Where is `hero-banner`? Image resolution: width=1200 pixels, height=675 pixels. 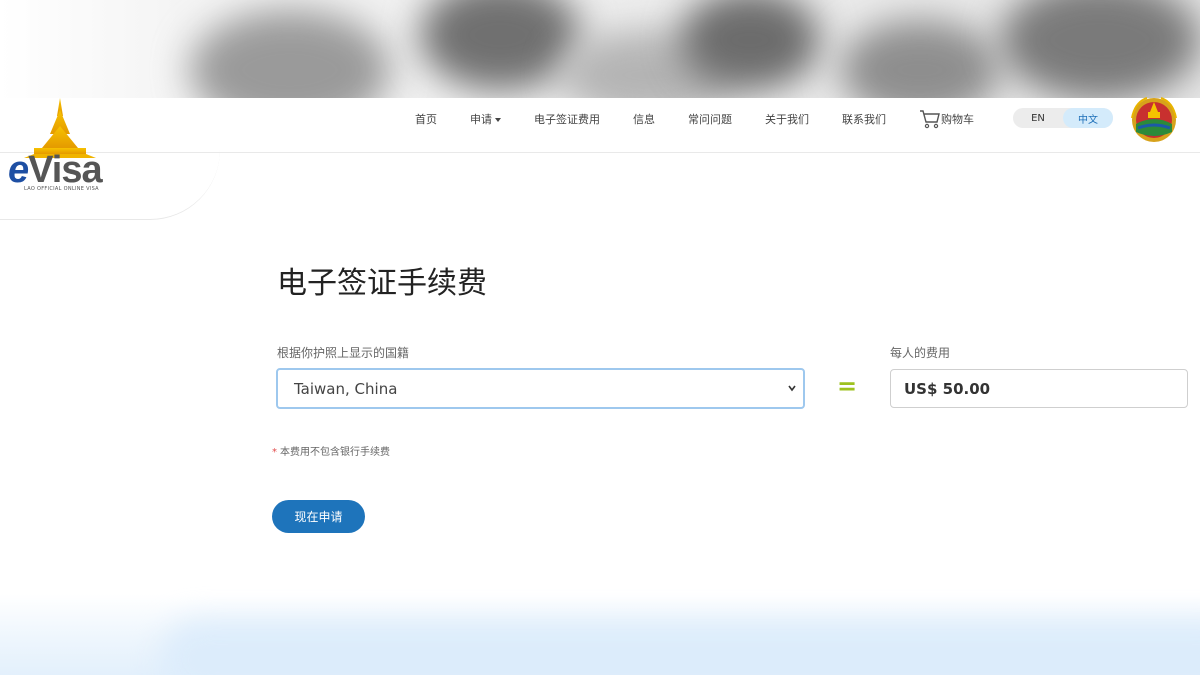 hero-banner is located at coordinates (600, 49).